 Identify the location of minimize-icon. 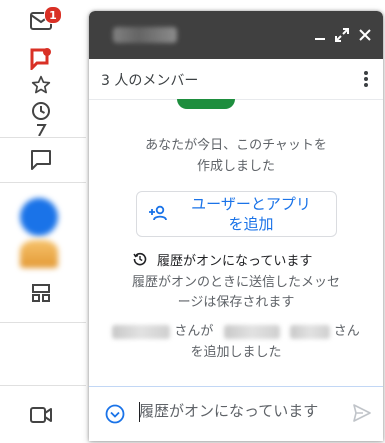
(320, 39).